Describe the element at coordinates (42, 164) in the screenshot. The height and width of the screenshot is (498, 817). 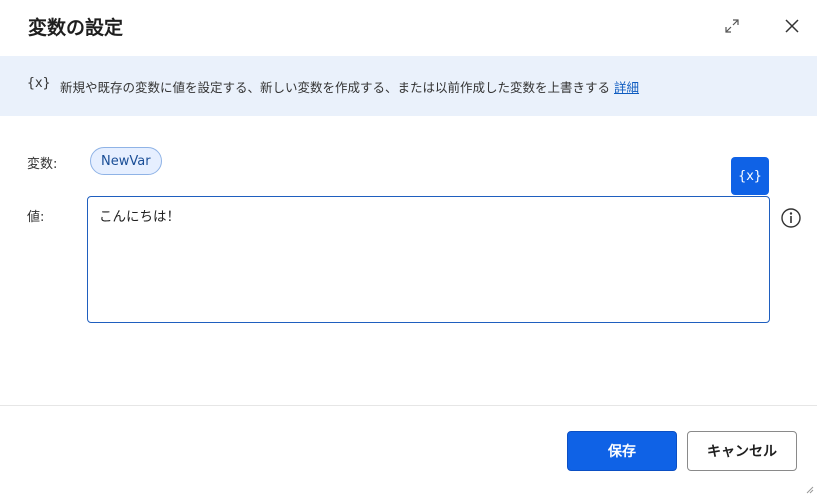
I see `variable-label: 変数:` at that location.